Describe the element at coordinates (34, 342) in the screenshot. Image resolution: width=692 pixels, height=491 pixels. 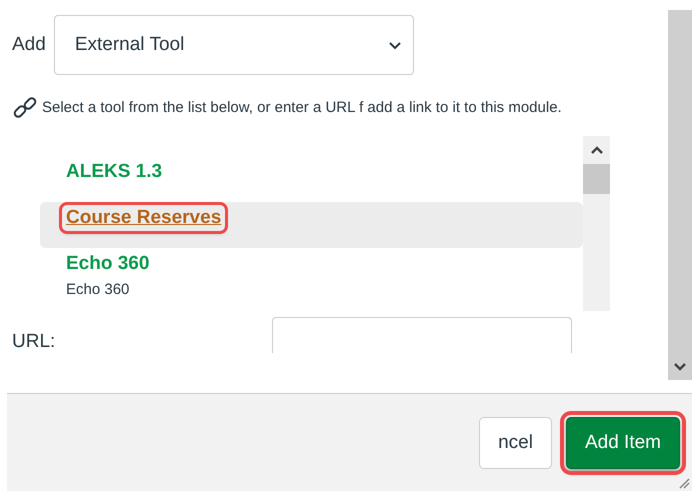
I see `url-label: URL:` at that location.